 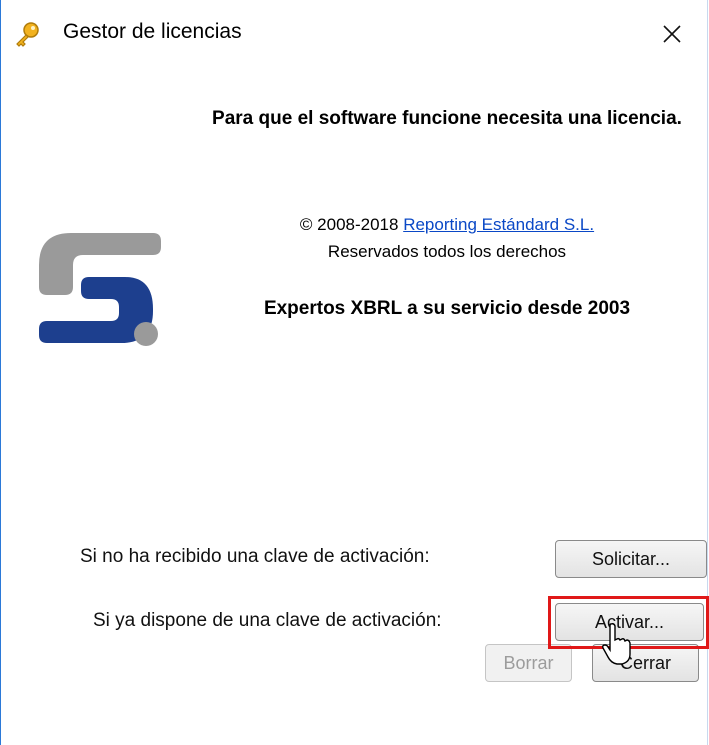 I want to click on copyright-line: © 2008-2018 Reporting Estándard S.L., so click(x=447, y=225).